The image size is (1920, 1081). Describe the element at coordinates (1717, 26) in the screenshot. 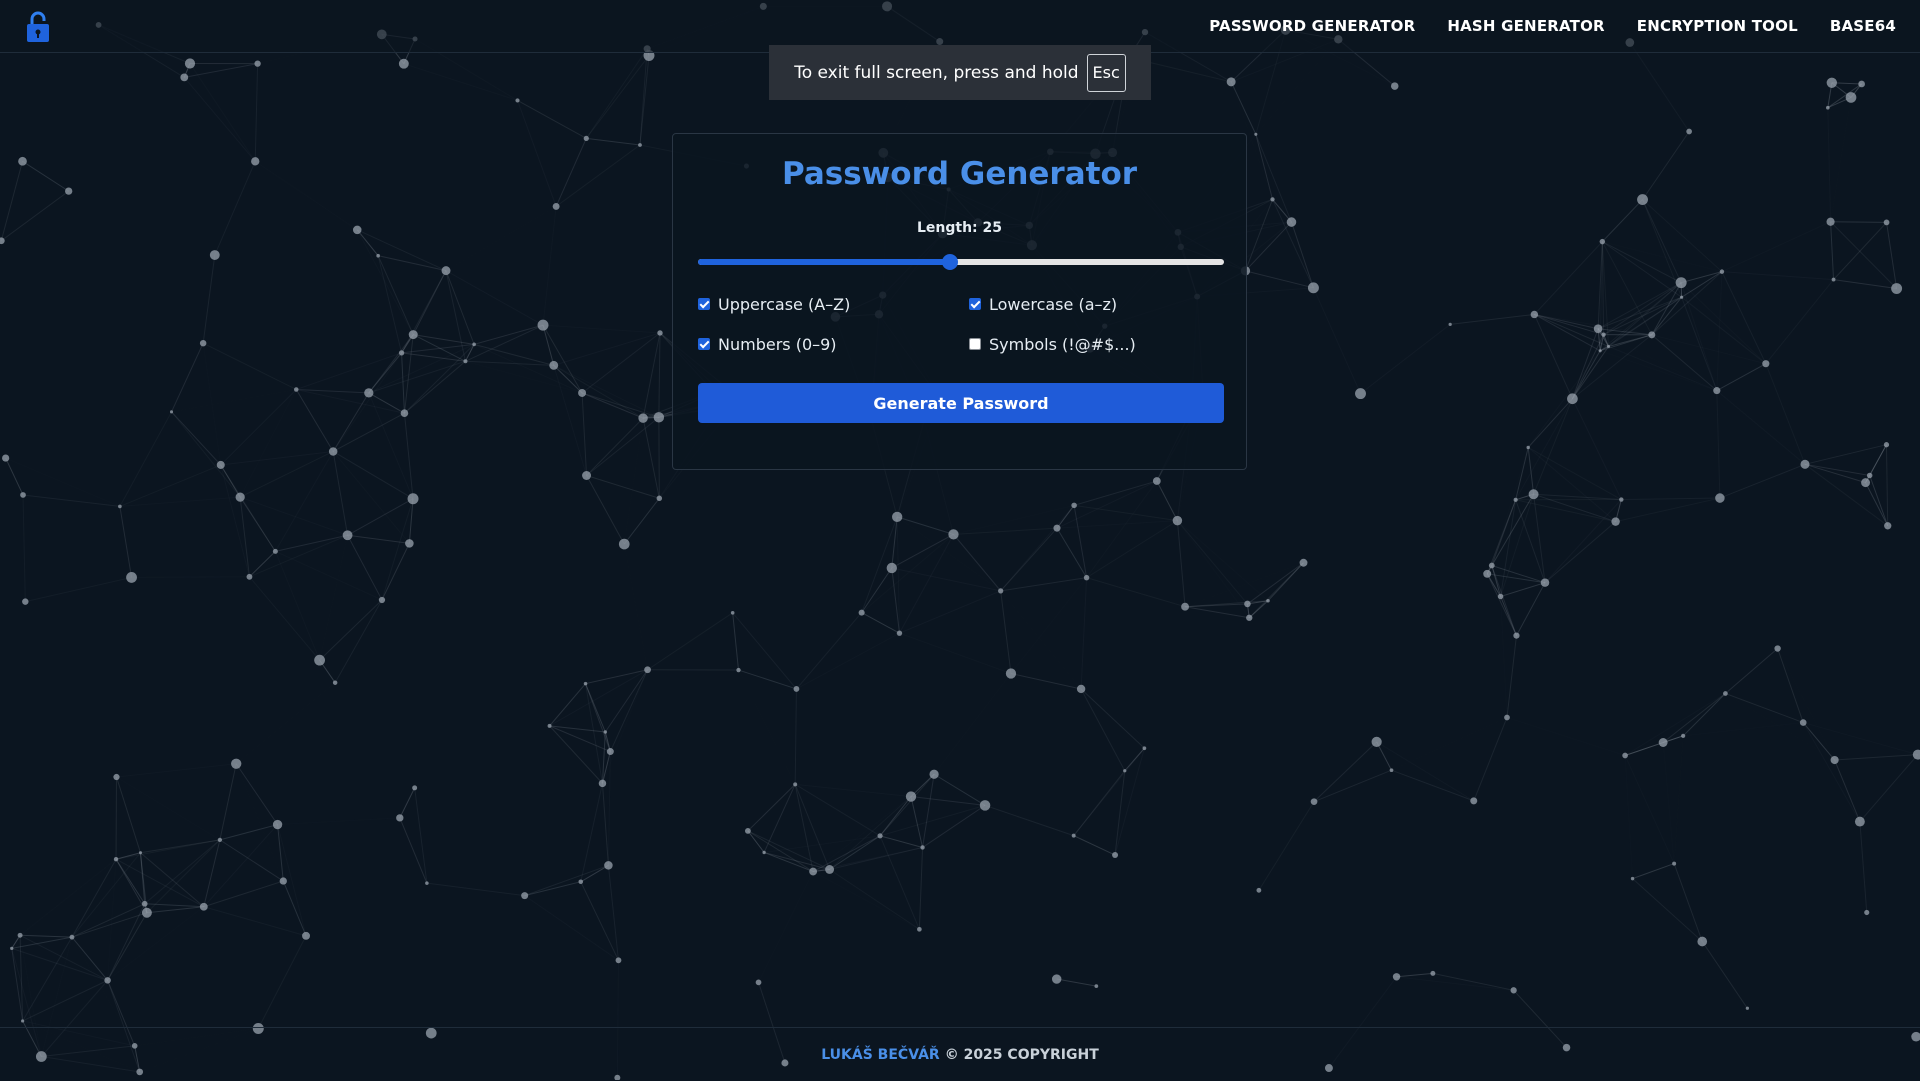

I see `nav-link-encryption-tool: ENCRYPTION TOOL` at that location.